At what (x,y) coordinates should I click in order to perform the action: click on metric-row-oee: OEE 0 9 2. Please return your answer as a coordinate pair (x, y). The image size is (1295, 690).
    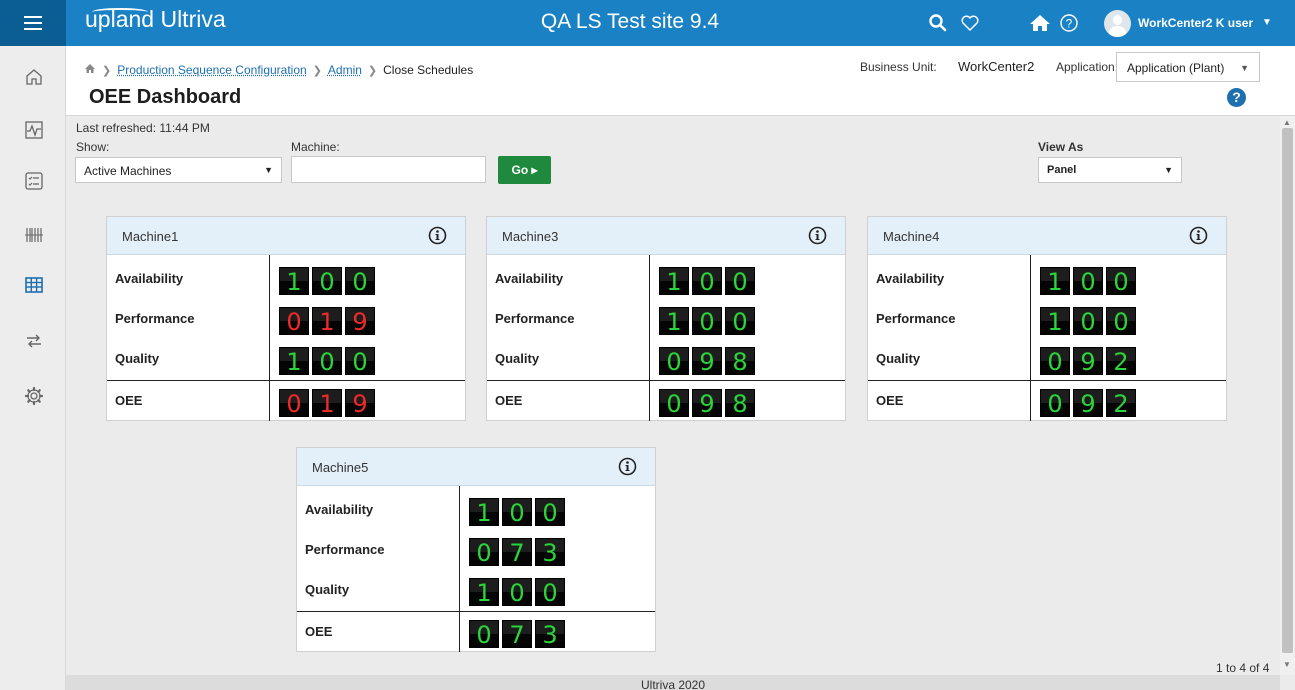
    Looking at the image, I should click on (1047, 400).